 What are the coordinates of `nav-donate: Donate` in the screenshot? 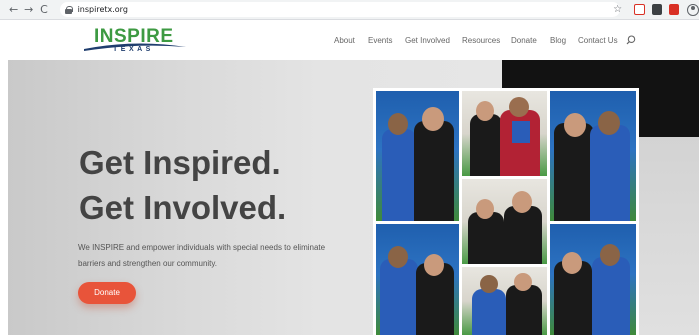 It's located at (524, 40).